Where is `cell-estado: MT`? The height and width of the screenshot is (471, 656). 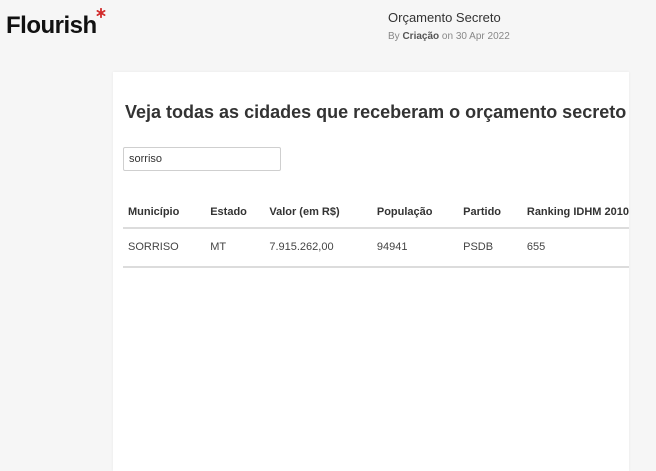 cell-estado: MT is located at coordinates (235, 248).